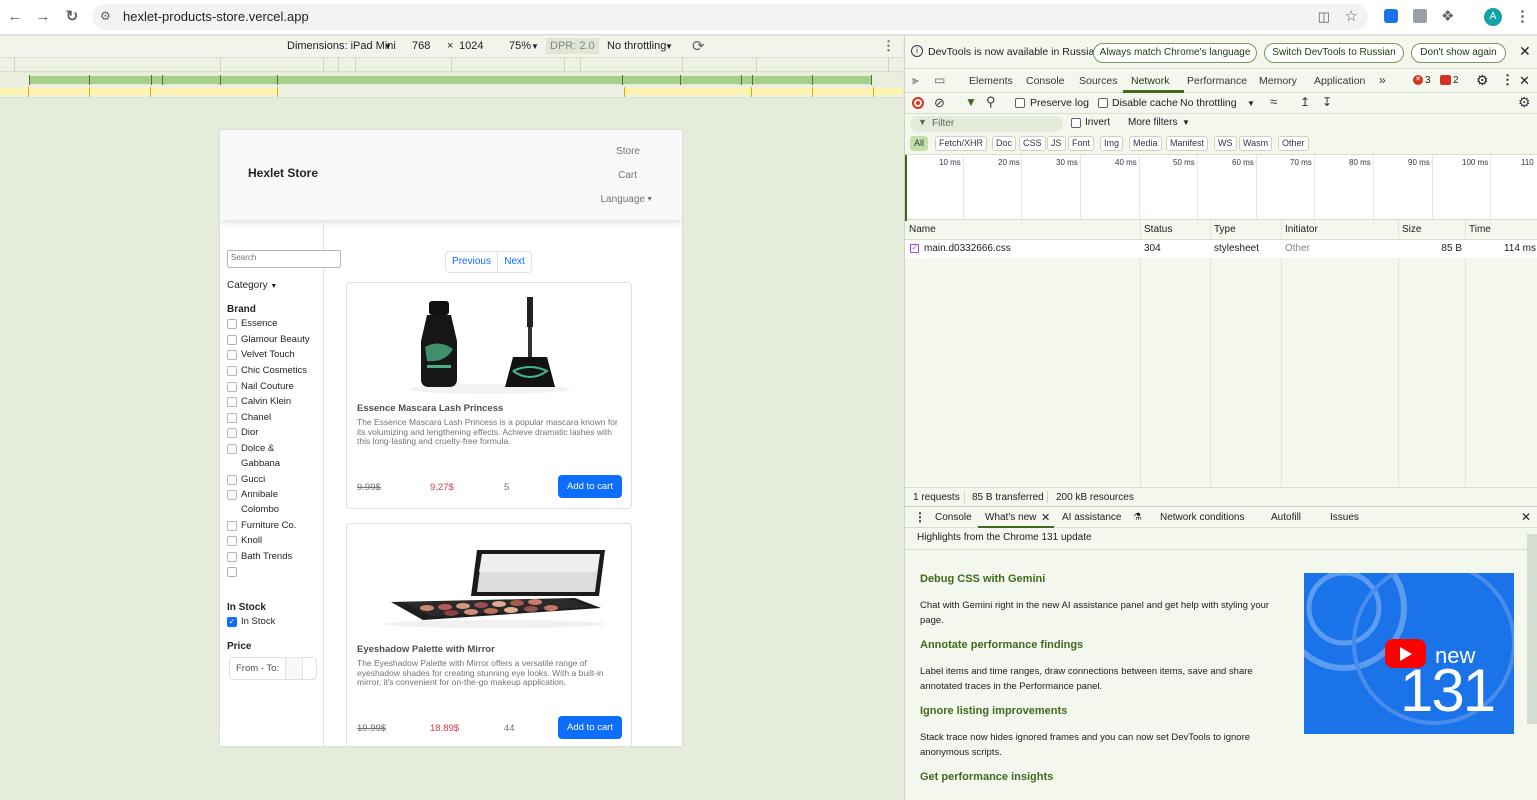 This screenshot has width=1537, height=800. Describe the element at coordinates (232, 418) in the screenshot. I see `brand-checkbox-chanel` at that location.